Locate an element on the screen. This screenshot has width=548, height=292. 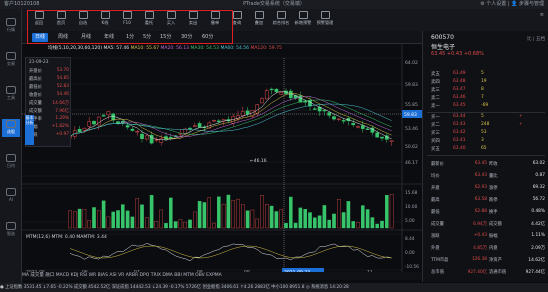
left-nav-item: 行情 is located at coordinates (11, 26).